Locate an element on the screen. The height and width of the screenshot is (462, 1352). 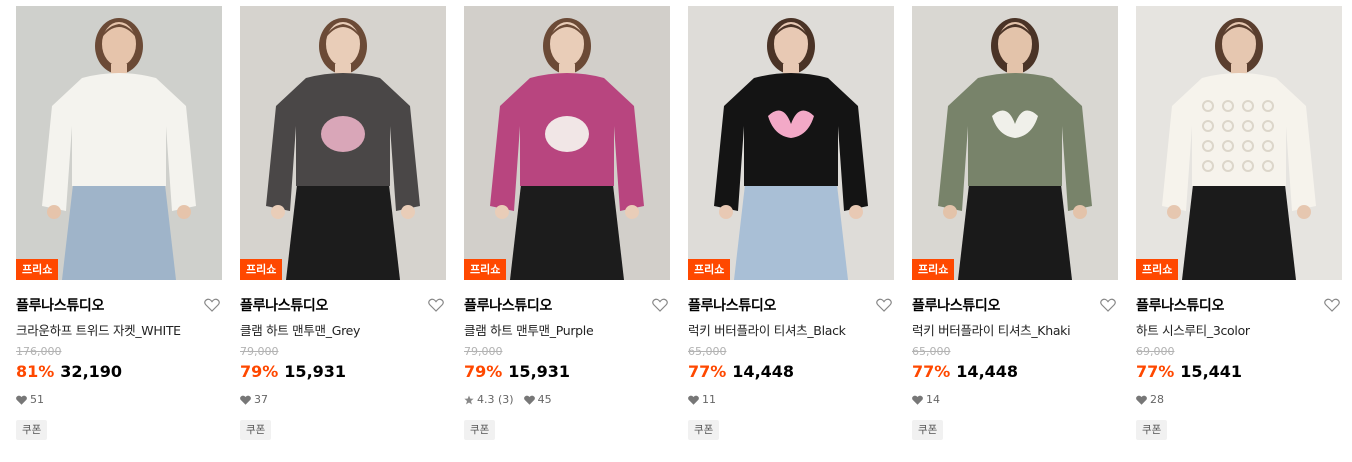
product-name: 럭키 버터플라이 티셔츠_Black is located at coordinates (767, 329).